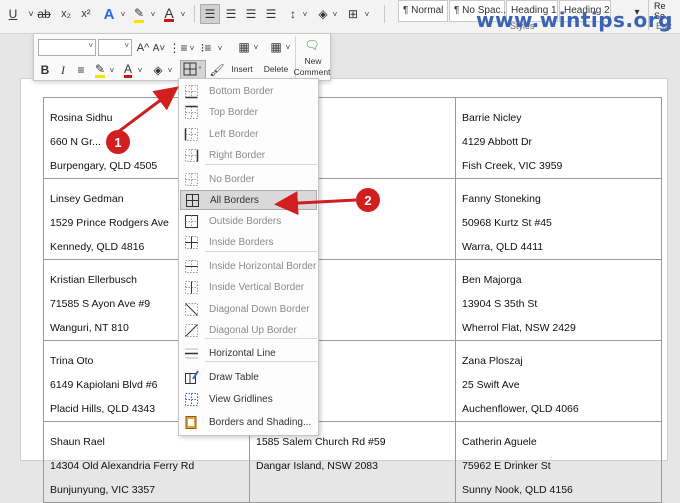 This screenshot has width=680, height=503. Describe the element at coordinates (143, 48) in the screenshot. I see `grow-font-icon: A^` at that location.